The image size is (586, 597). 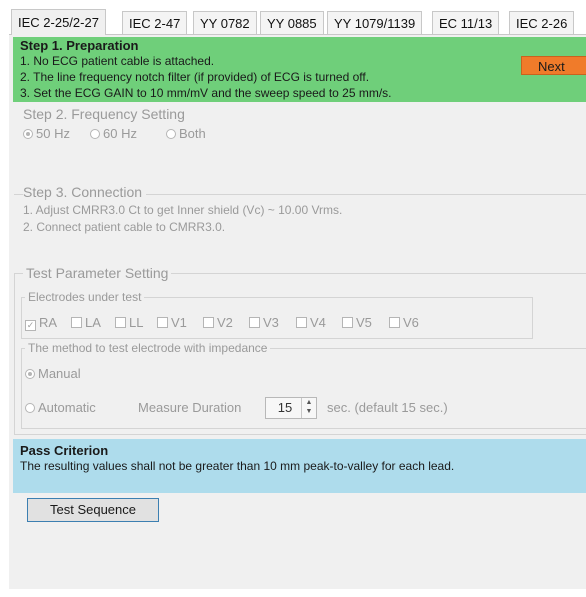 I want to click on radio-50hz: 50 Hz, so click(x=46, y=133).